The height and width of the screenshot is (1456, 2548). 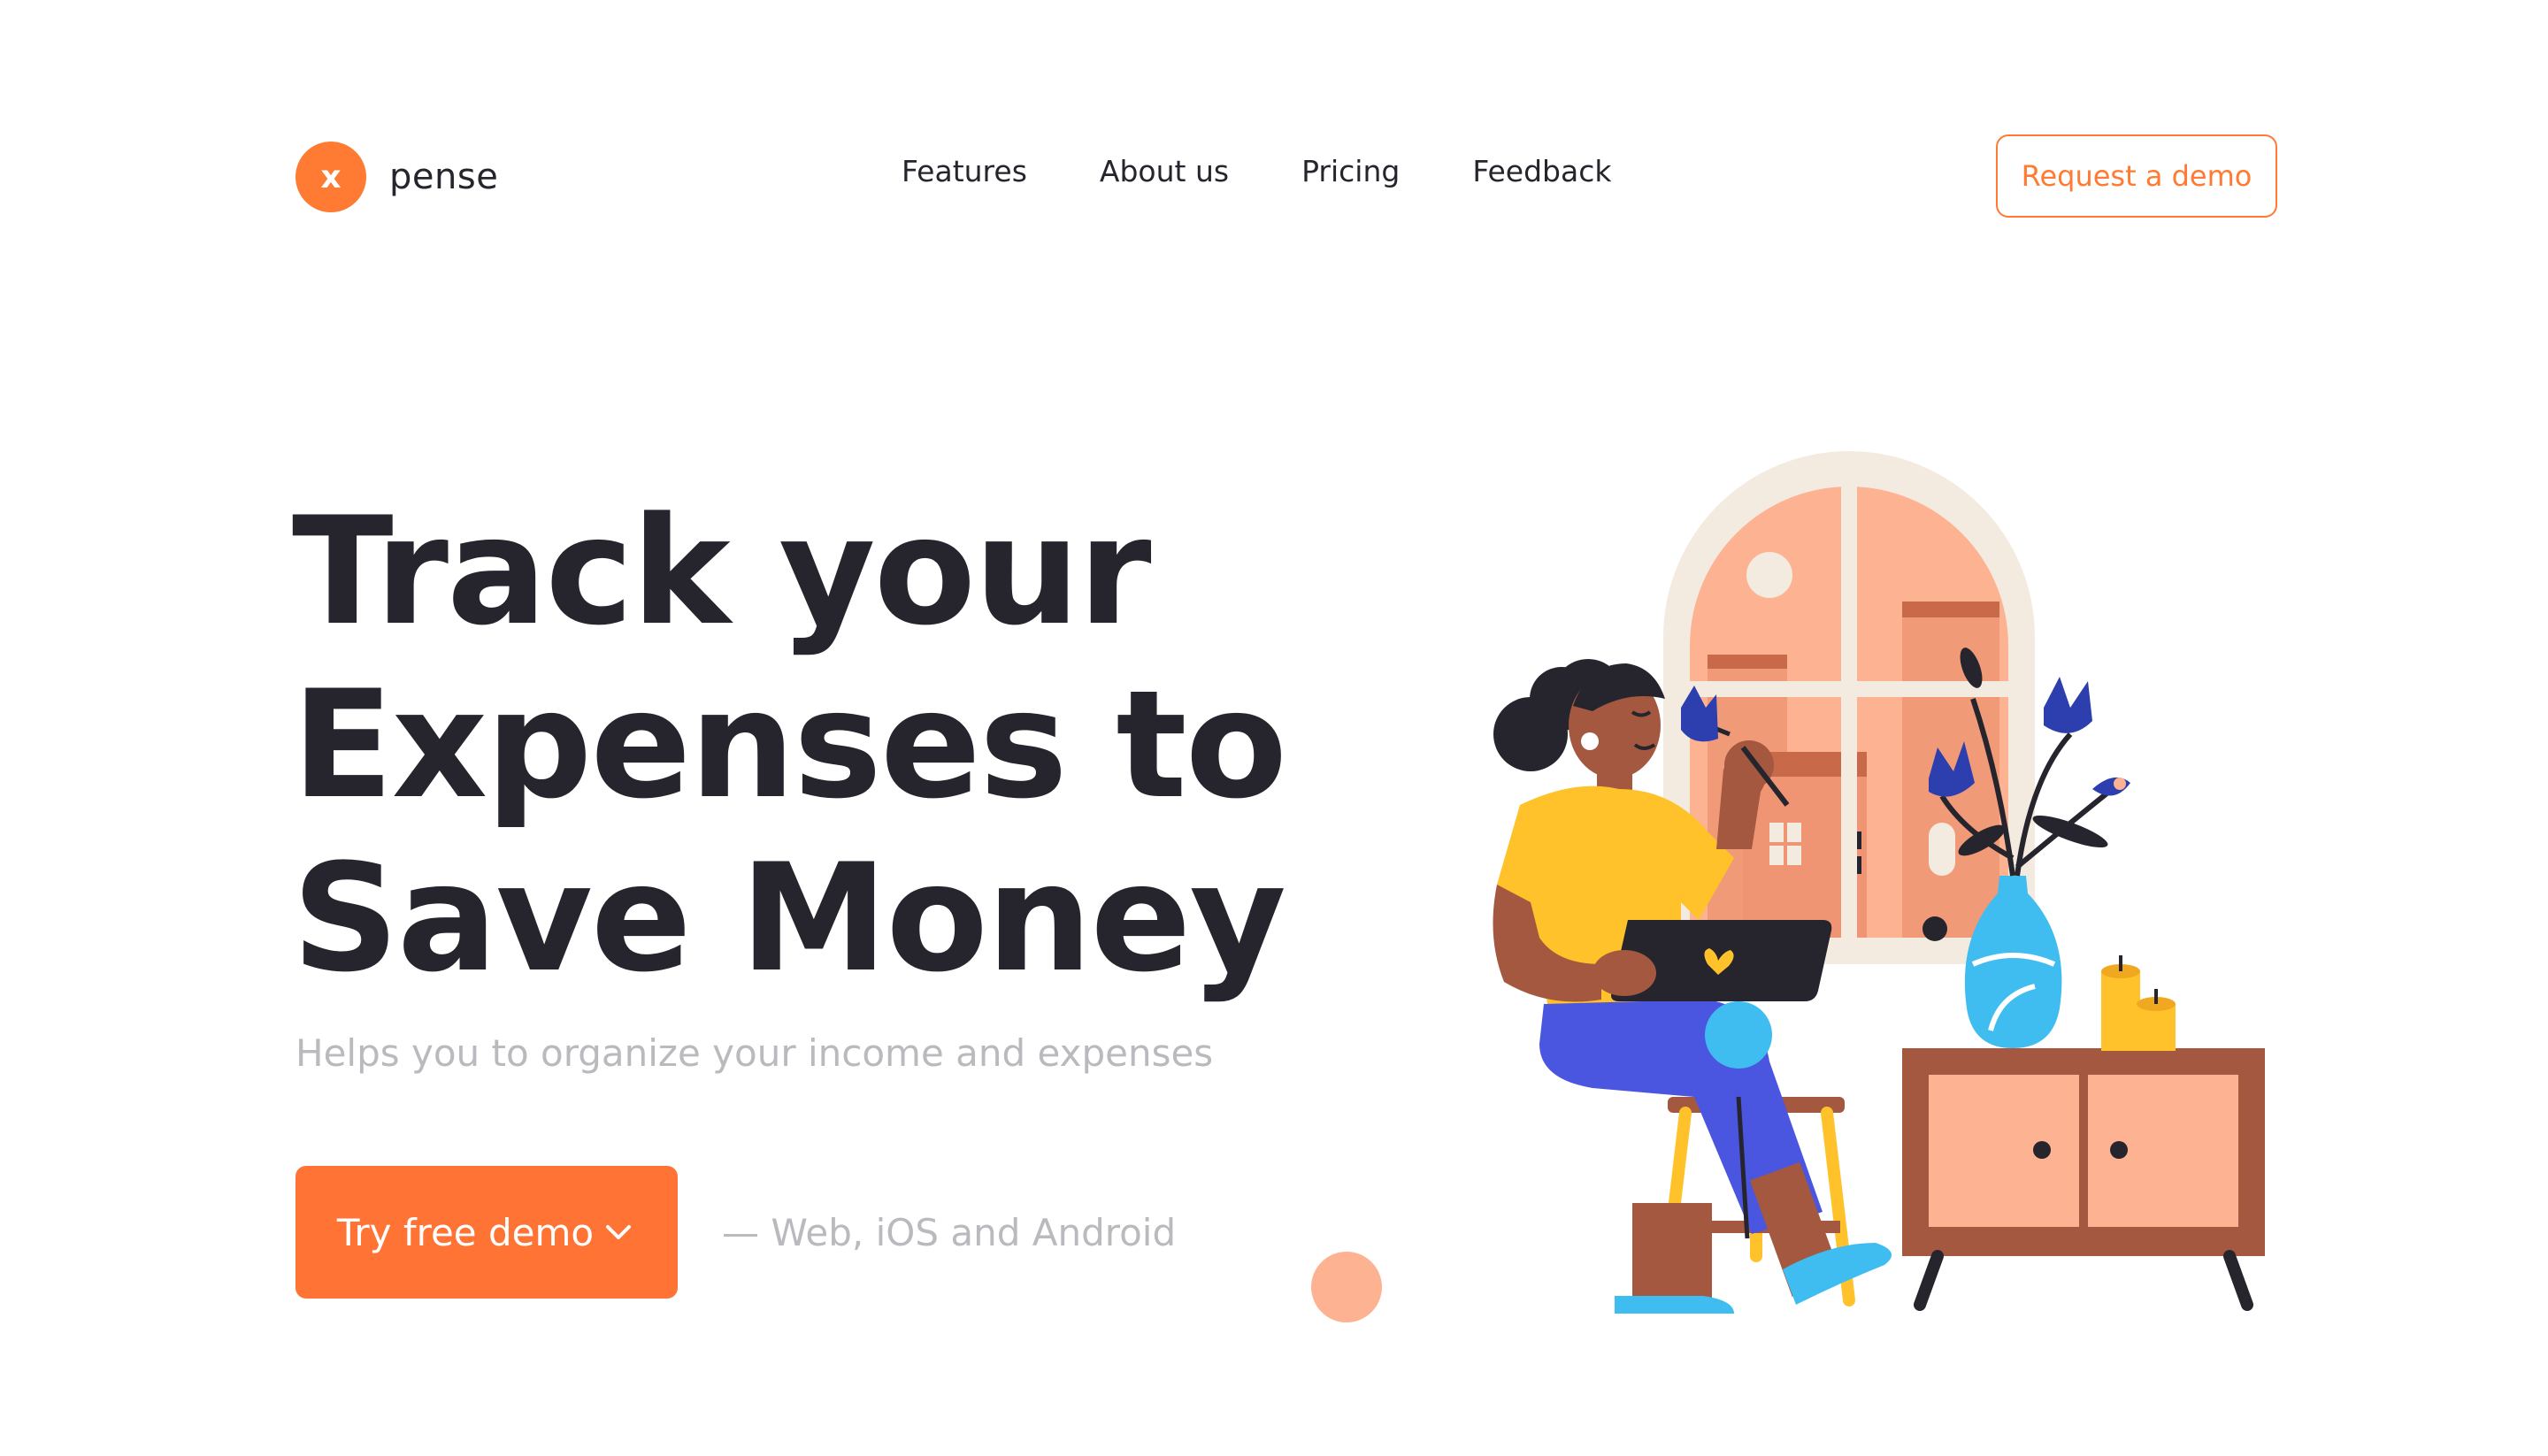 What do you see at coordinates (965, 171) in the screenshot?
I see `nav-link-features: Features` at bounding box center [965, 171].